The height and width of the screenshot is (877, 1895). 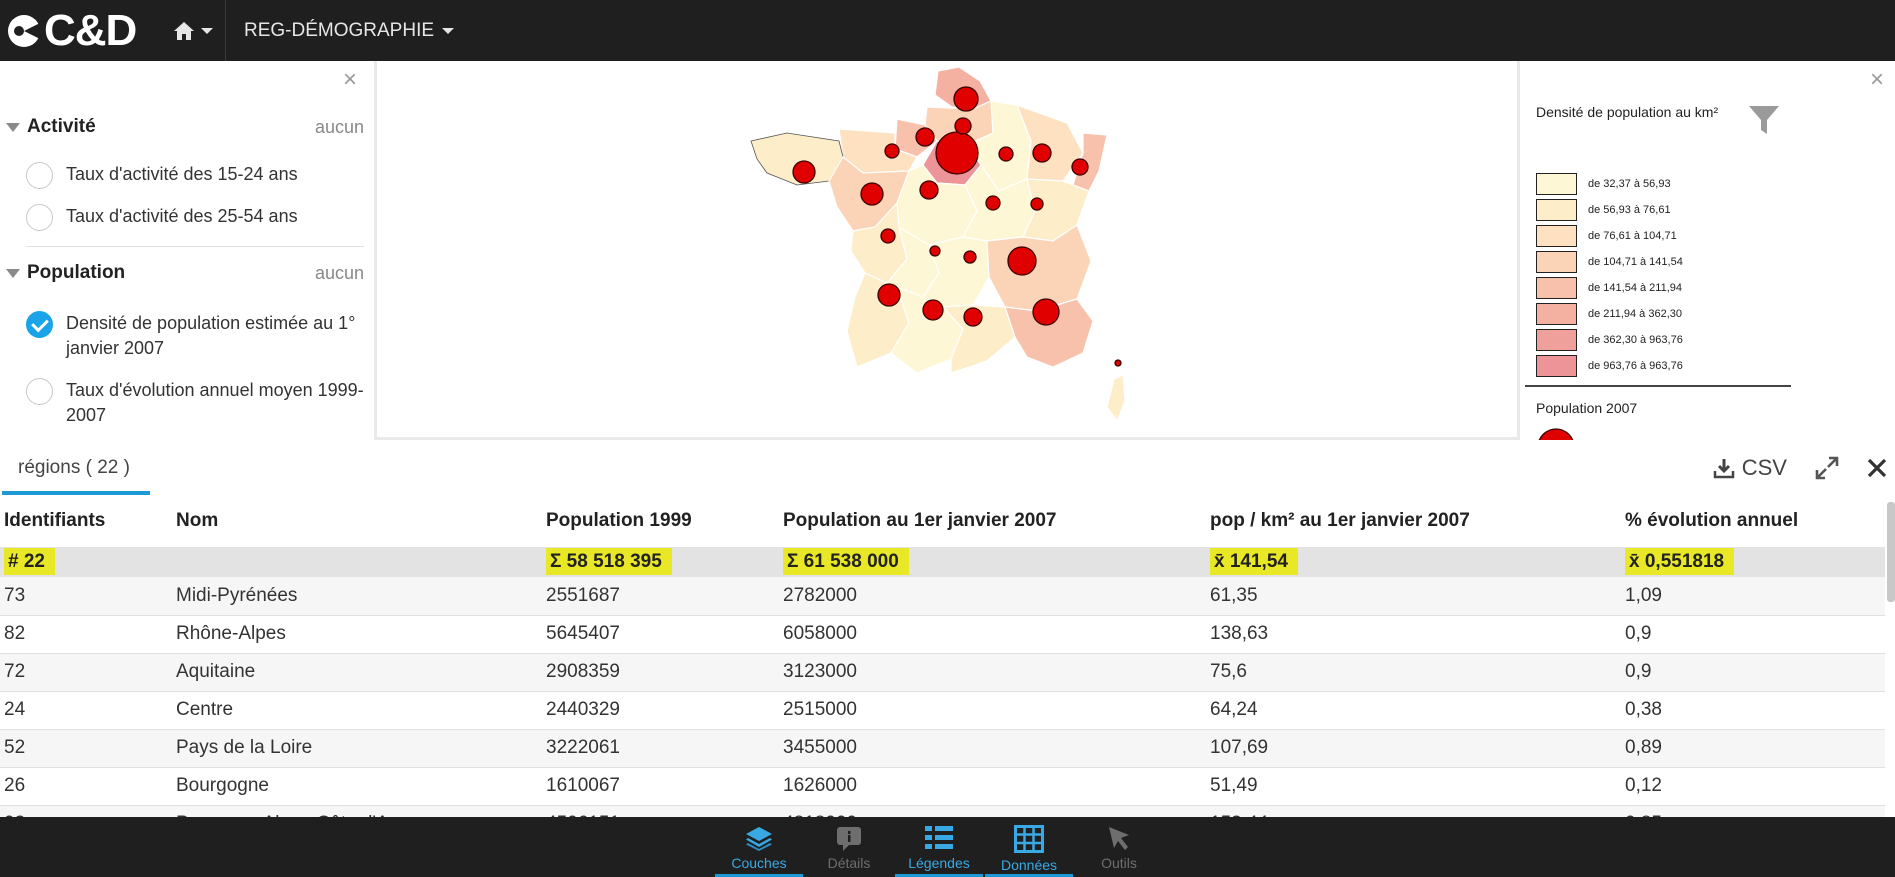 What do you see at coordinates (1680, 561) in the screenshot?
I see `aggregate-mean: x̄ 0,551818` at bounding box center [1680, 561].